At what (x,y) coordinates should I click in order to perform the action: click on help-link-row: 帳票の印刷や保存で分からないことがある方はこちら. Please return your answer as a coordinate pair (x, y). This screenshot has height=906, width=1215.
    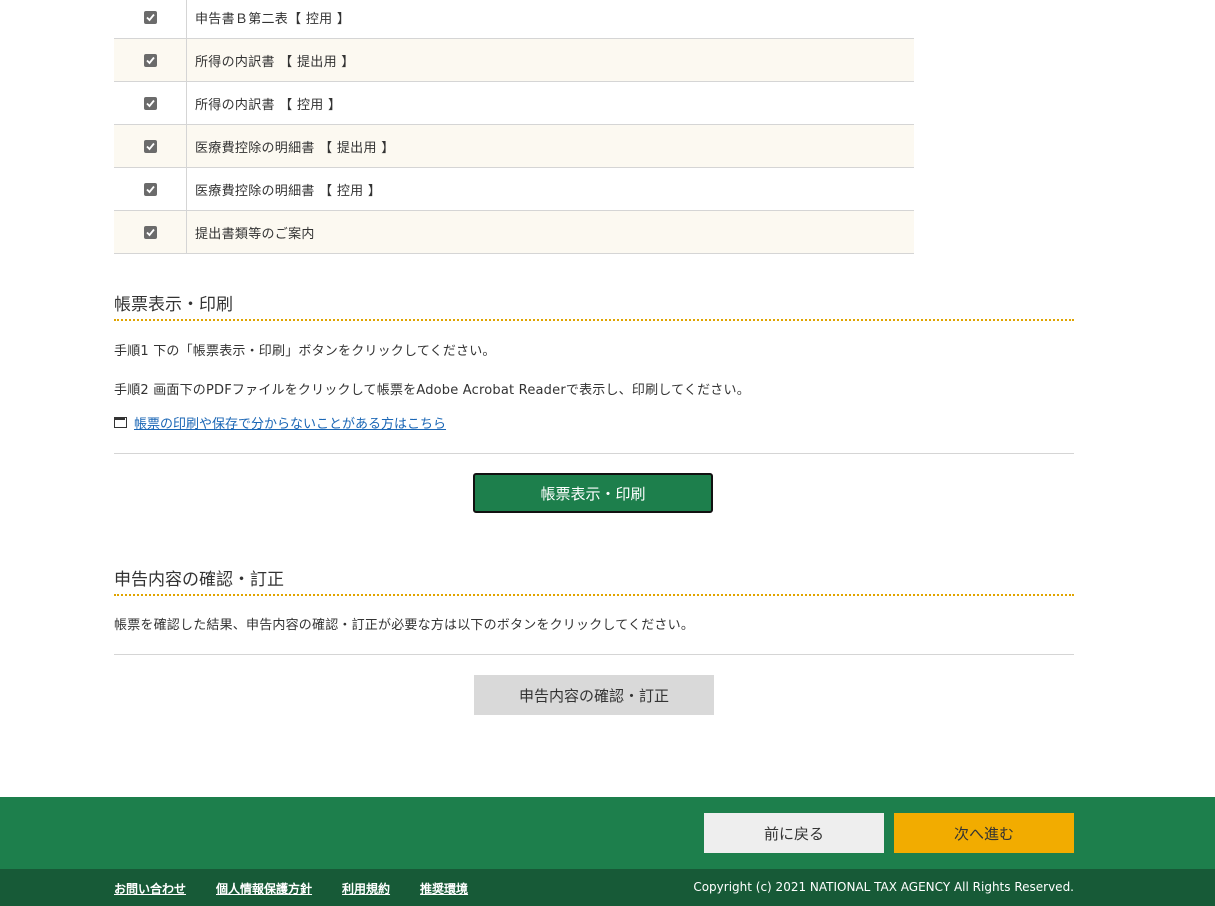
    Looking at the image, I should click on (280, 422).